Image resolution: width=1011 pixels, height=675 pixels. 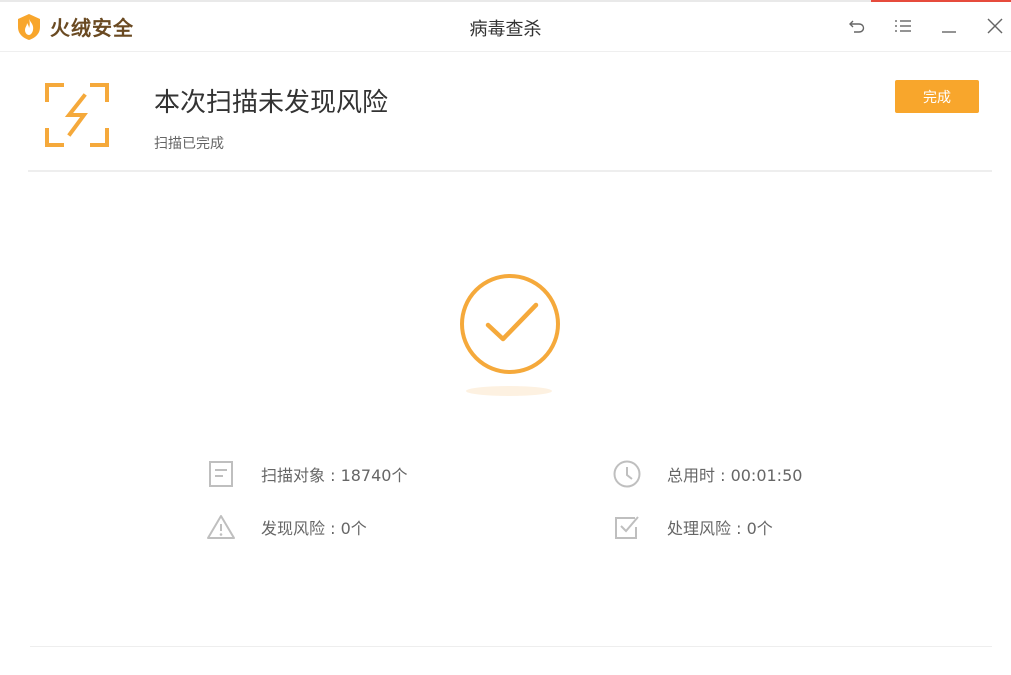 What do you see at coordinates (505, 27) in the screenshot?
I see `title-bar: 火绒安全 病毒查杀` at bounding box center [505, 27].